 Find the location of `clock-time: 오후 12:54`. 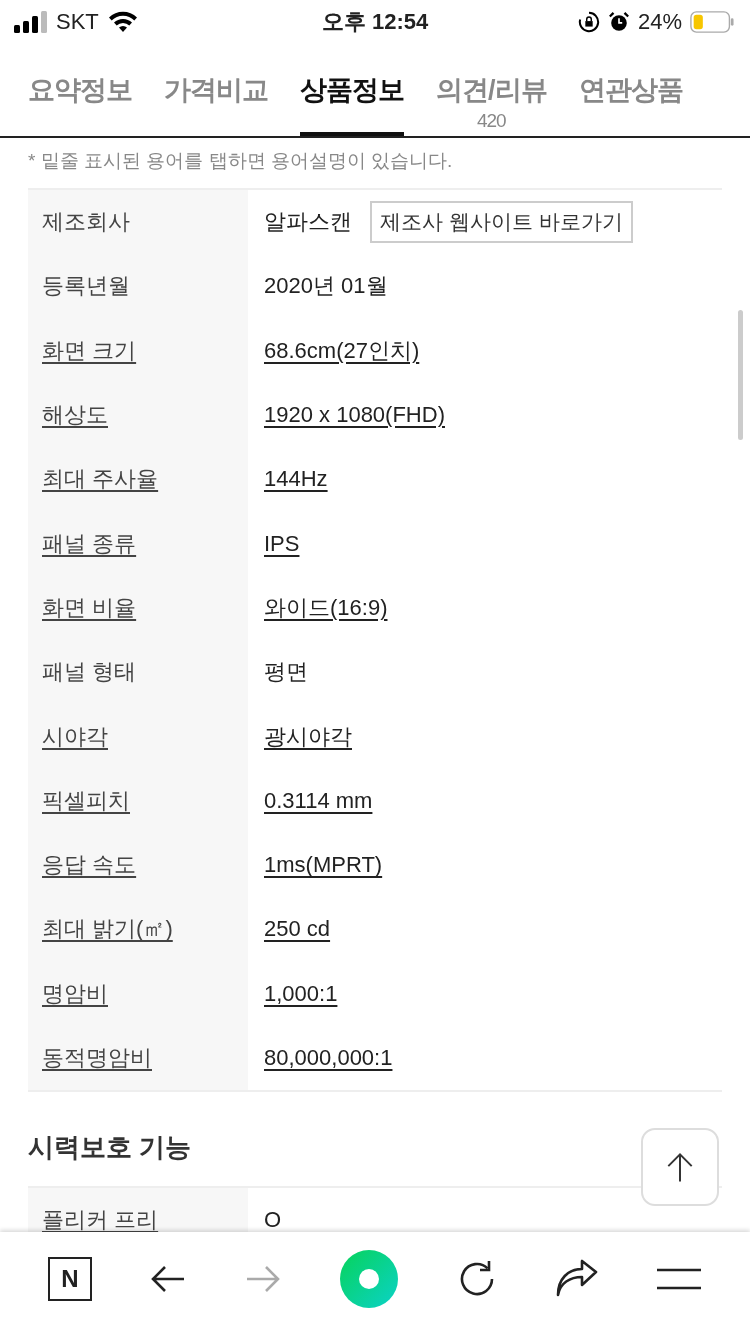

clock-time: 오후 12:54 is located at coordinates (375, 22).